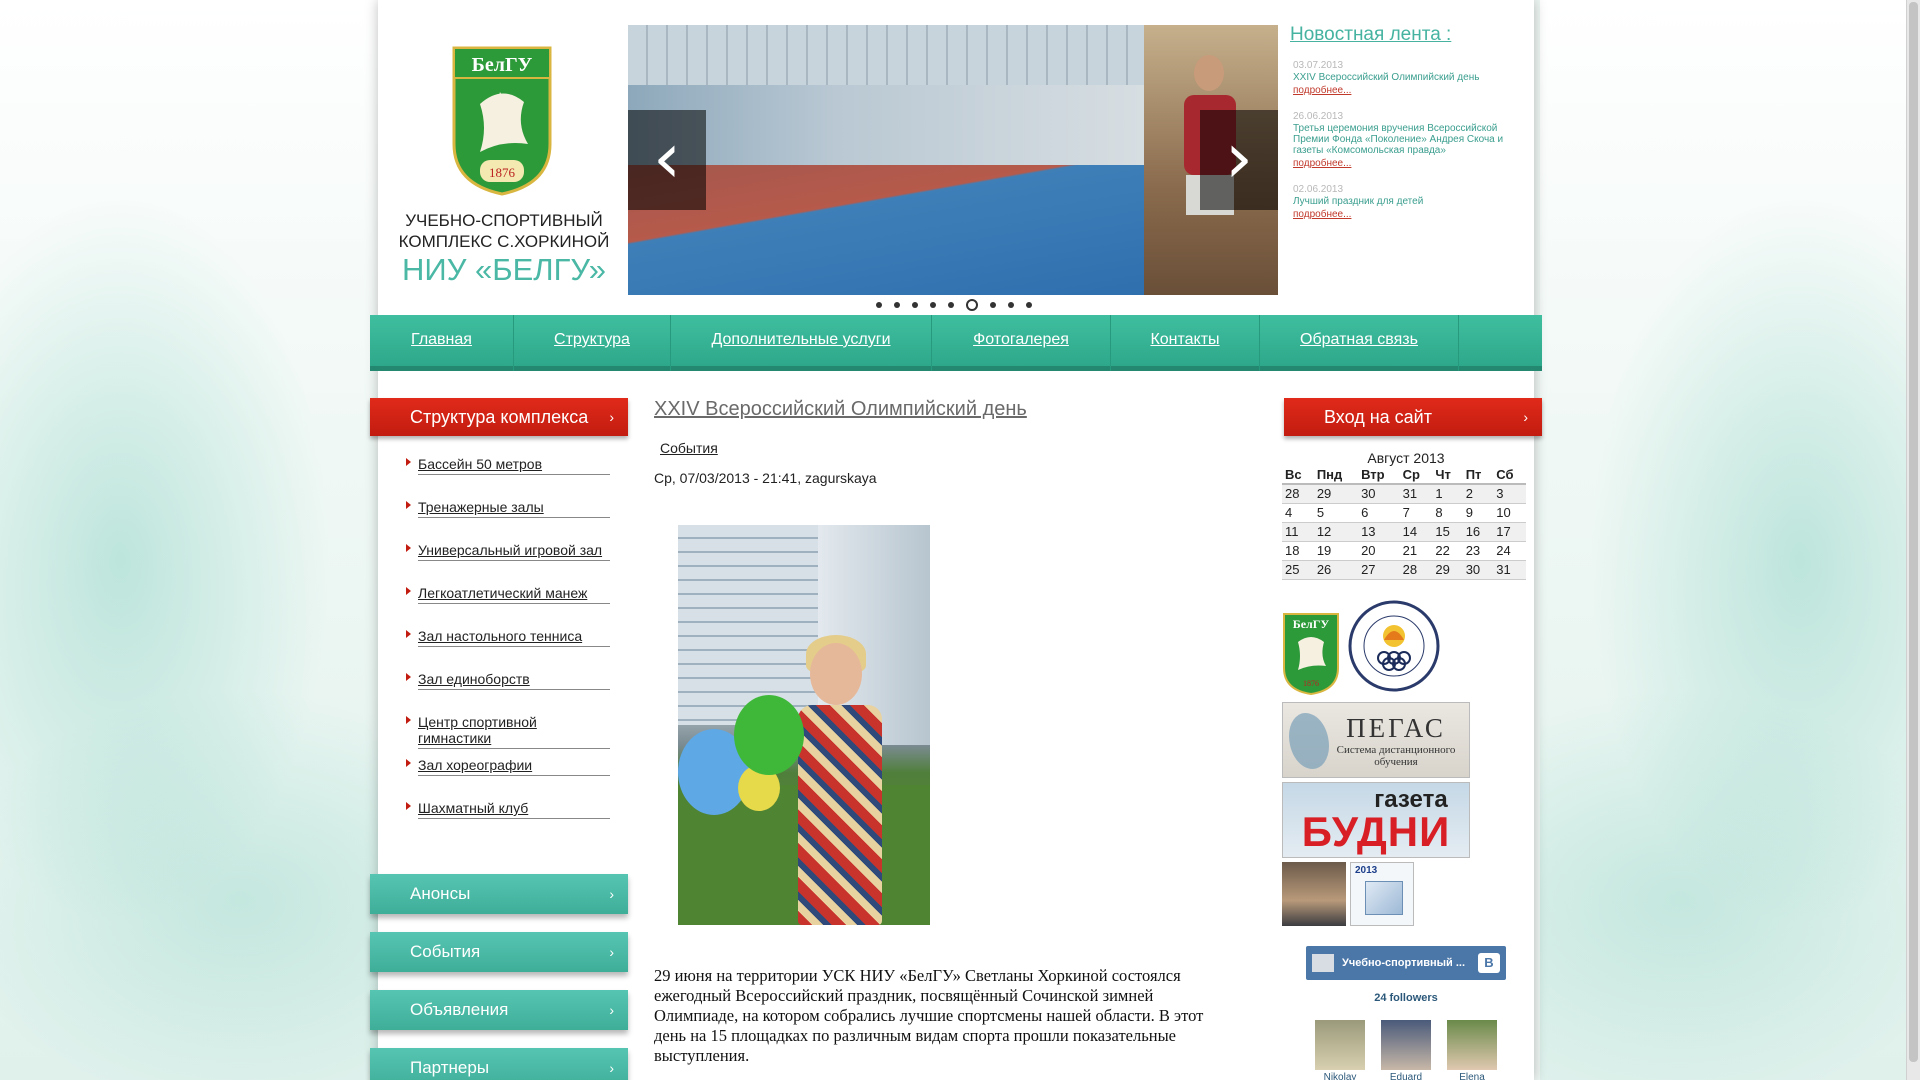 This screenshot has width=1920, height=1080. What do you see at coordinates (689, 448) in the screenshot?
I see `article-category-link: События` at bounding box center [689, 448].